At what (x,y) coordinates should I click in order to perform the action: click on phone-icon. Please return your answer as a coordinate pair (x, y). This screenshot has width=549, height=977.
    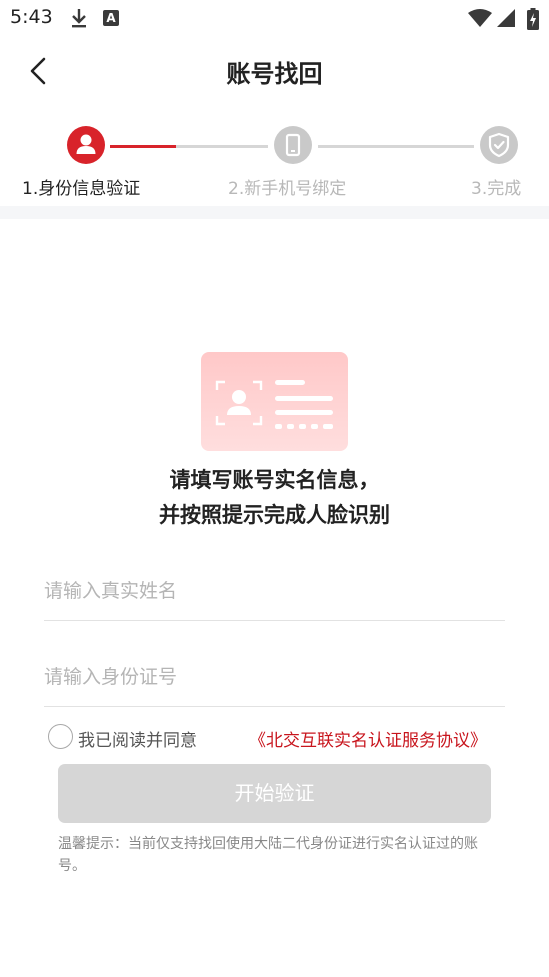
    Looking at the image, I should click on (293, 145).